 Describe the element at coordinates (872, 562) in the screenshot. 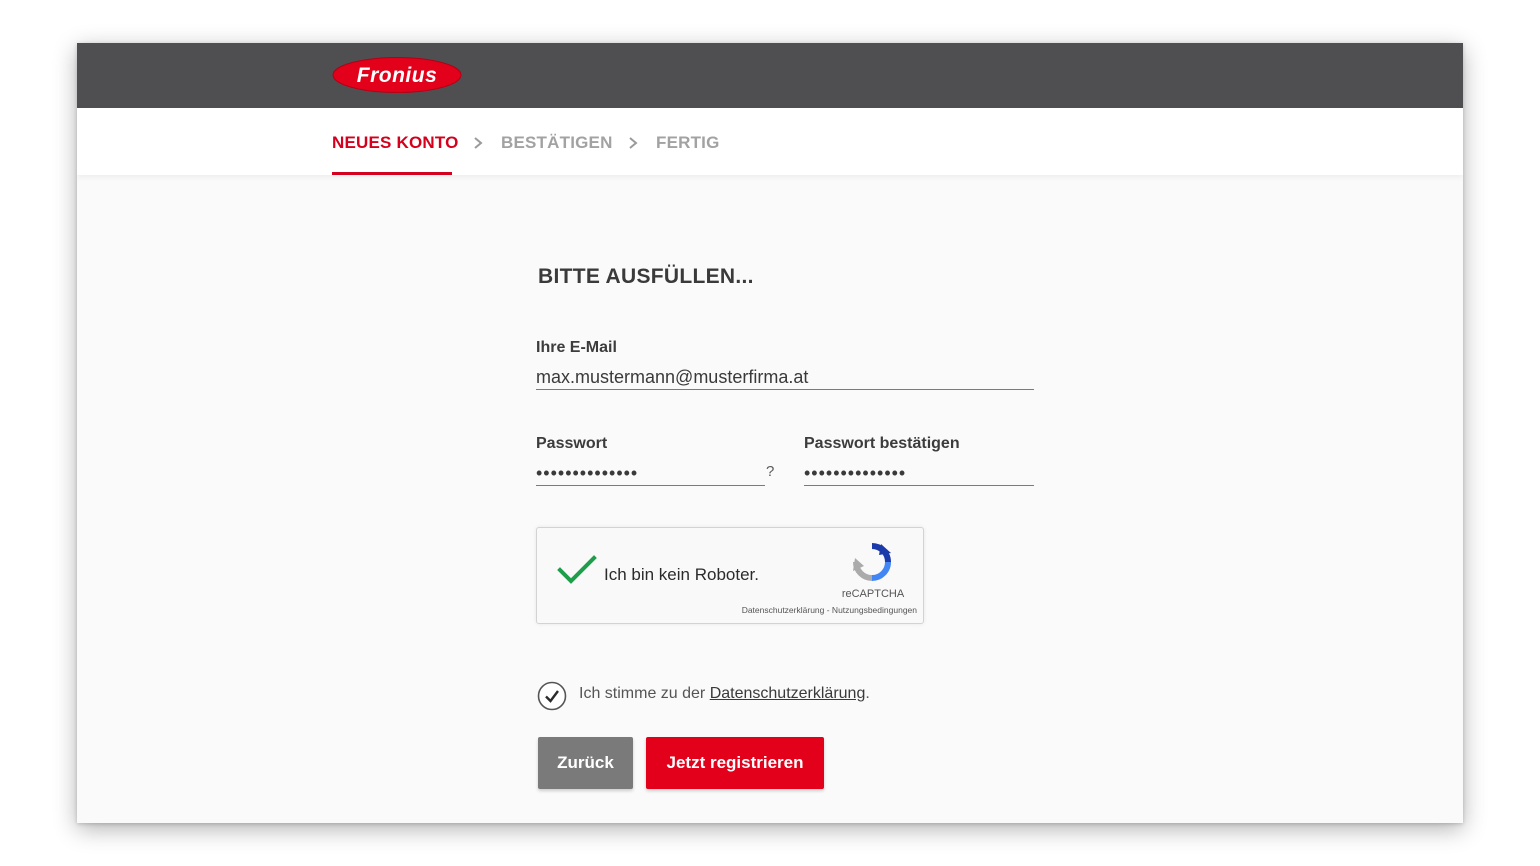

I see `recaptcha-logo-icon` at that location.